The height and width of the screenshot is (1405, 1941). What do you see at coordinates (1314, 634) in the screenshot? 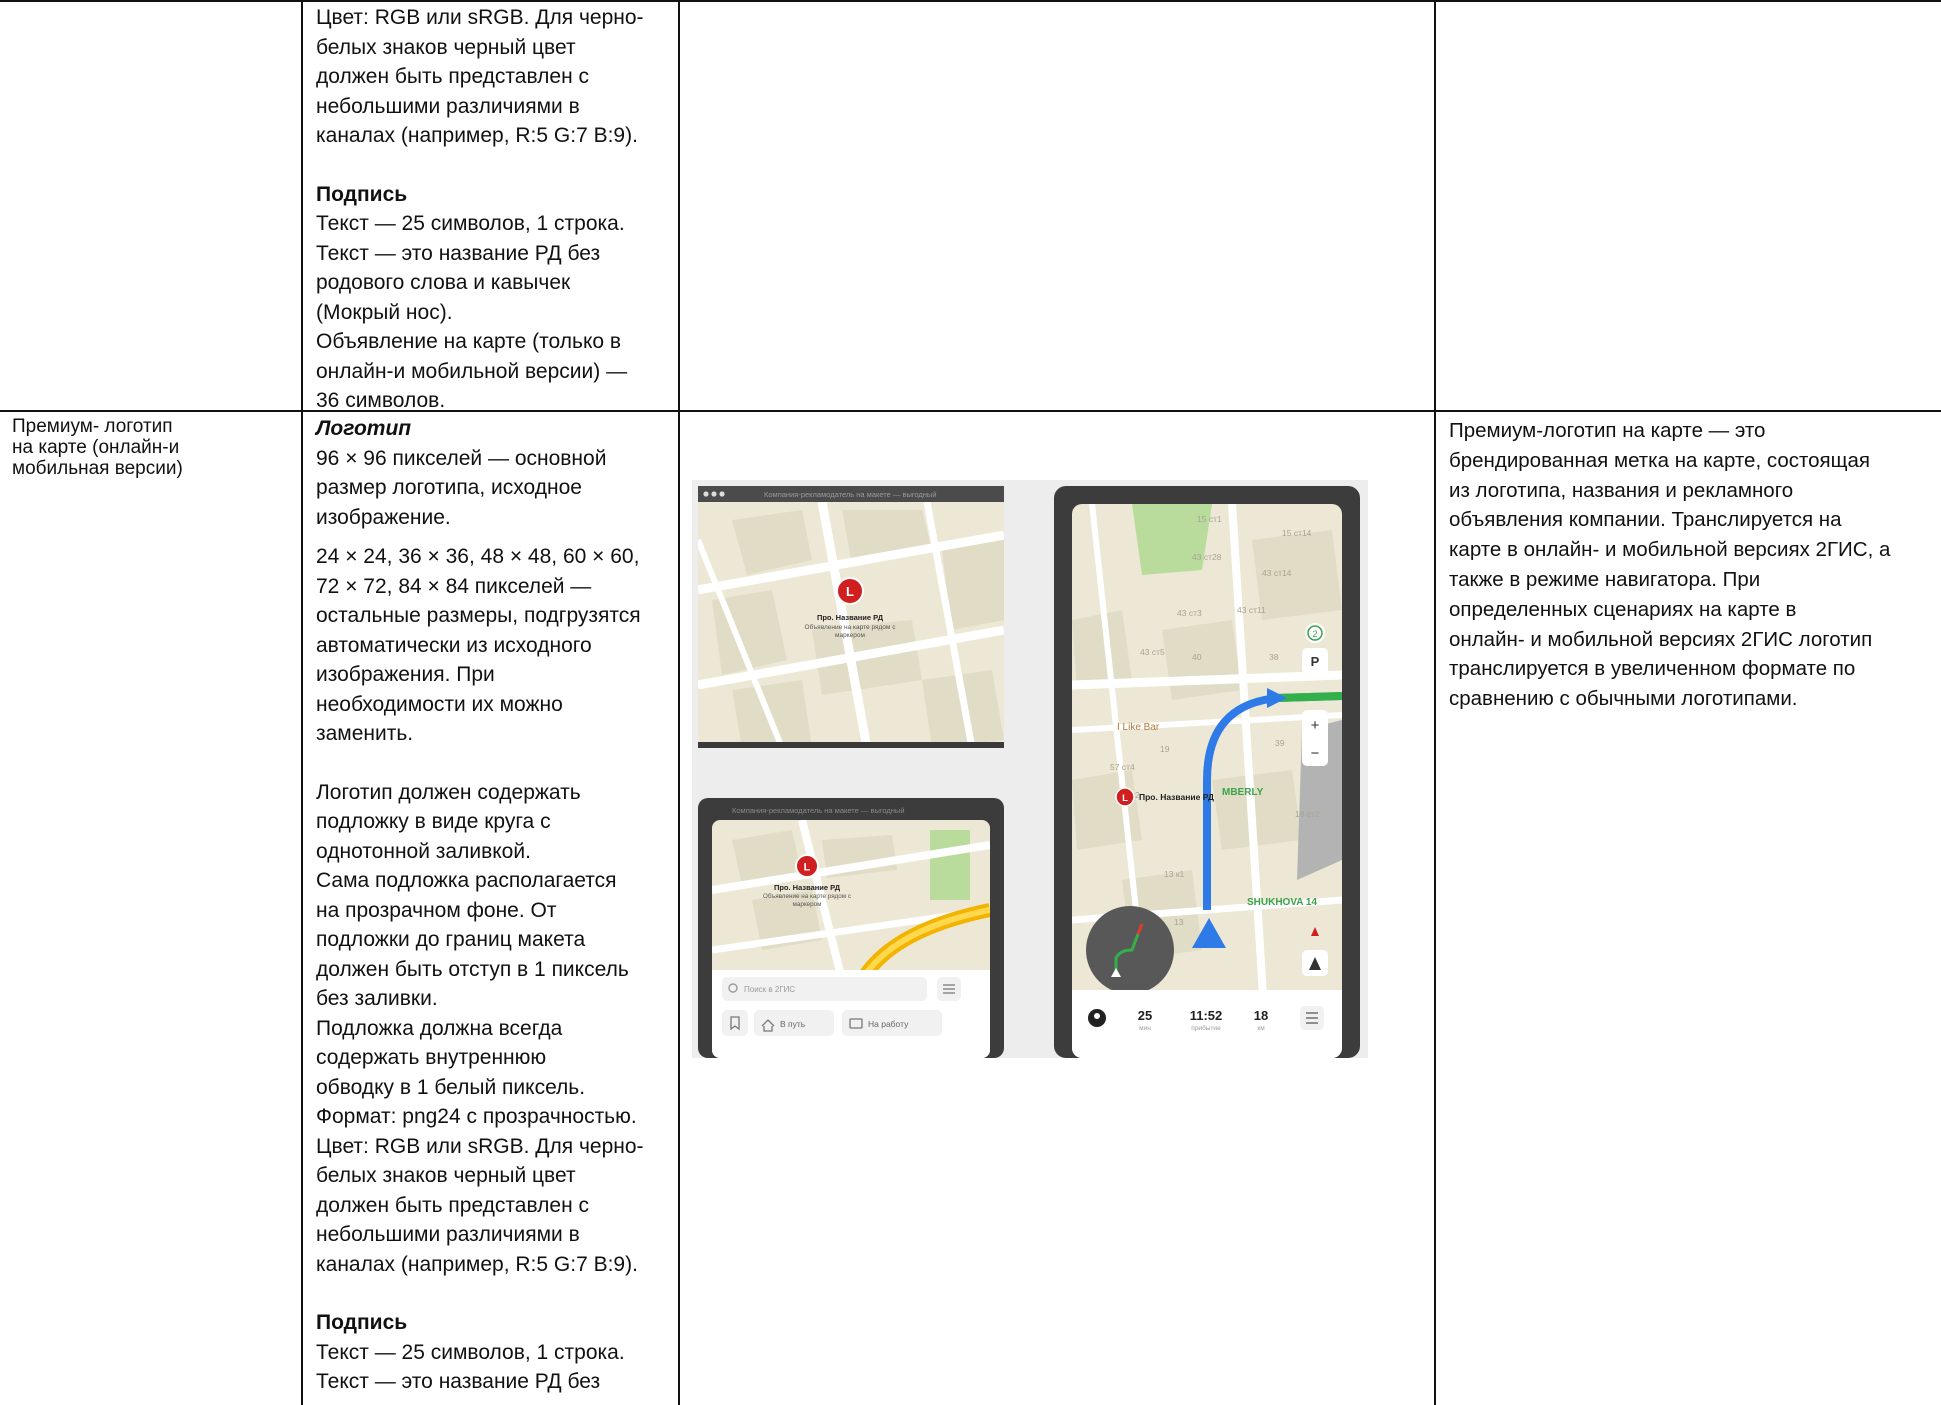
I see `traffic-badge-label: 2` at bounding box center [1314, 634].